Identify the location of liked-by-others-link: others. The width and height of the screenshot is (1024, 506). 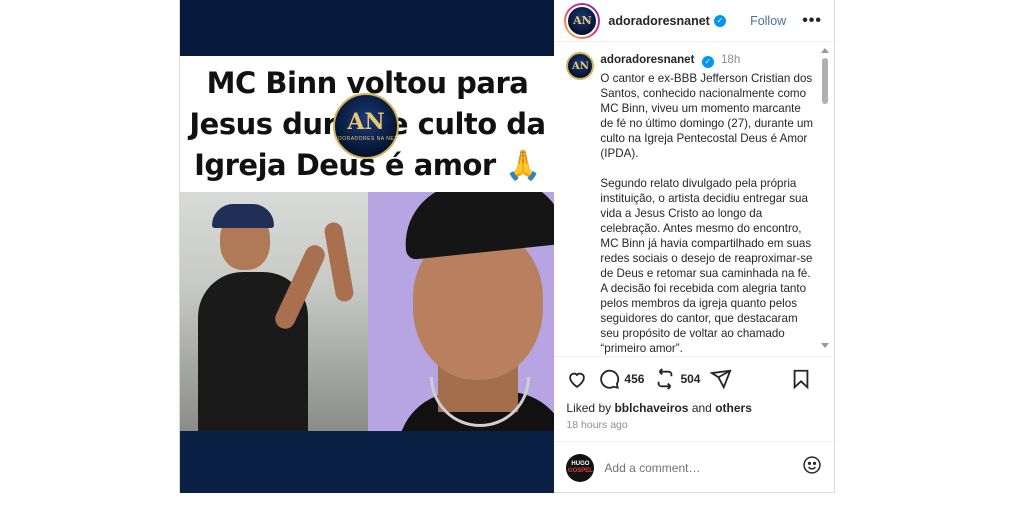
(733, 408).